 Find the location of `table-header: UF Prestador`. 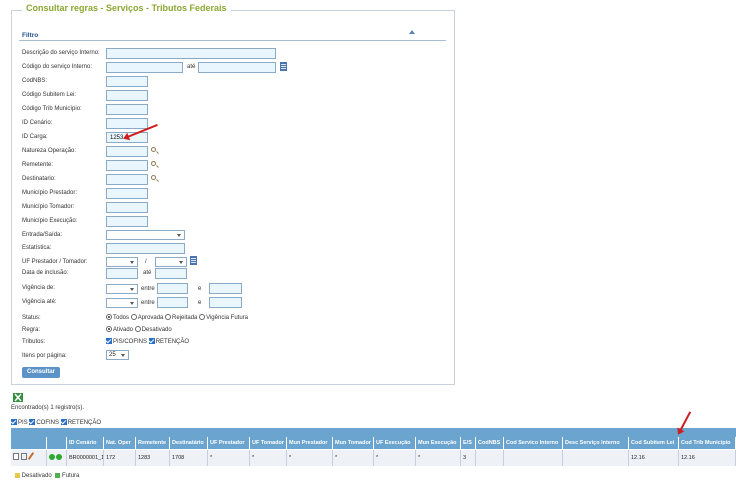

table-header: UF Prestador is located at coordinates (229, 443).